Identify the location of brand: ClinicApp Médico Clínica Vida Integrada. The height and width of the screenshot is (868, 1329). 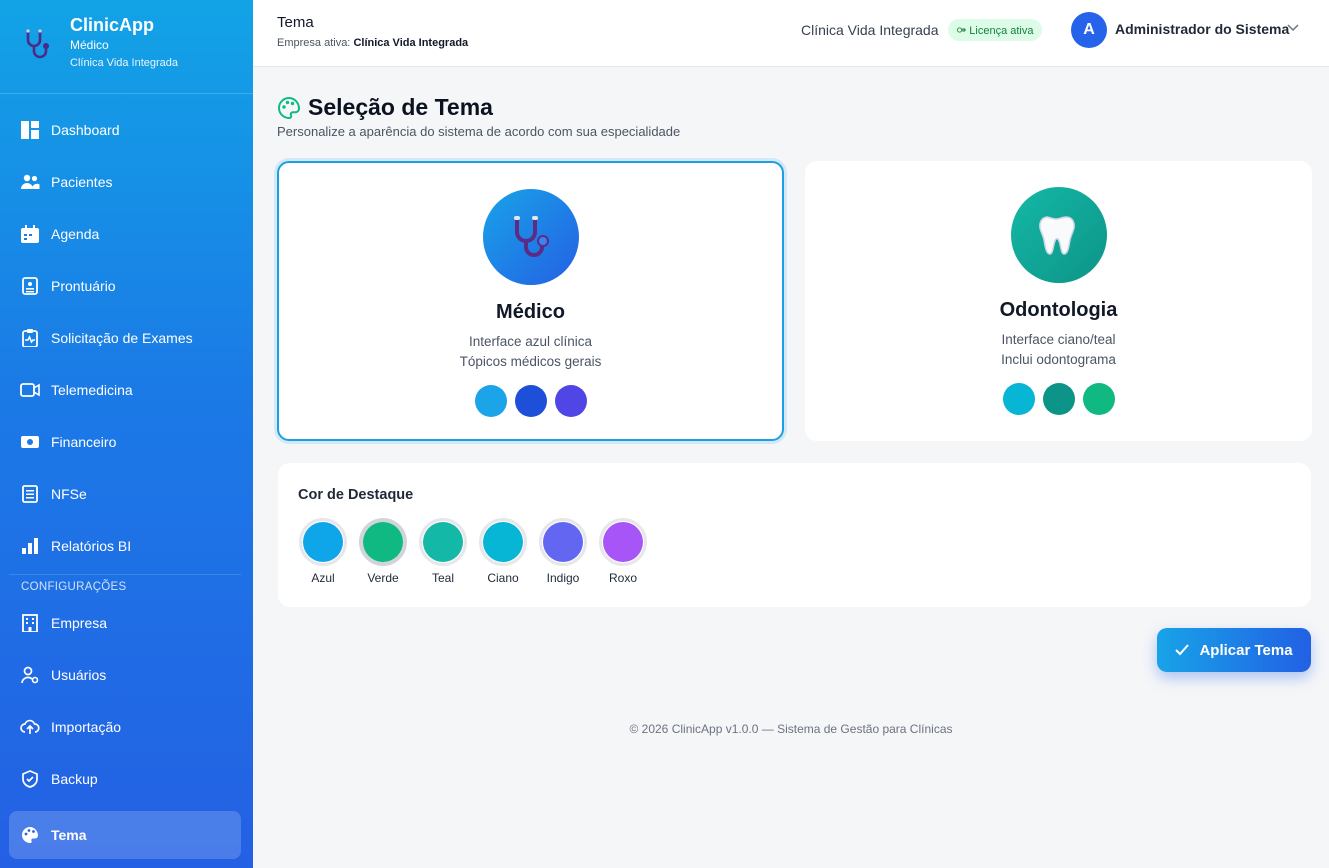
(126, 47).